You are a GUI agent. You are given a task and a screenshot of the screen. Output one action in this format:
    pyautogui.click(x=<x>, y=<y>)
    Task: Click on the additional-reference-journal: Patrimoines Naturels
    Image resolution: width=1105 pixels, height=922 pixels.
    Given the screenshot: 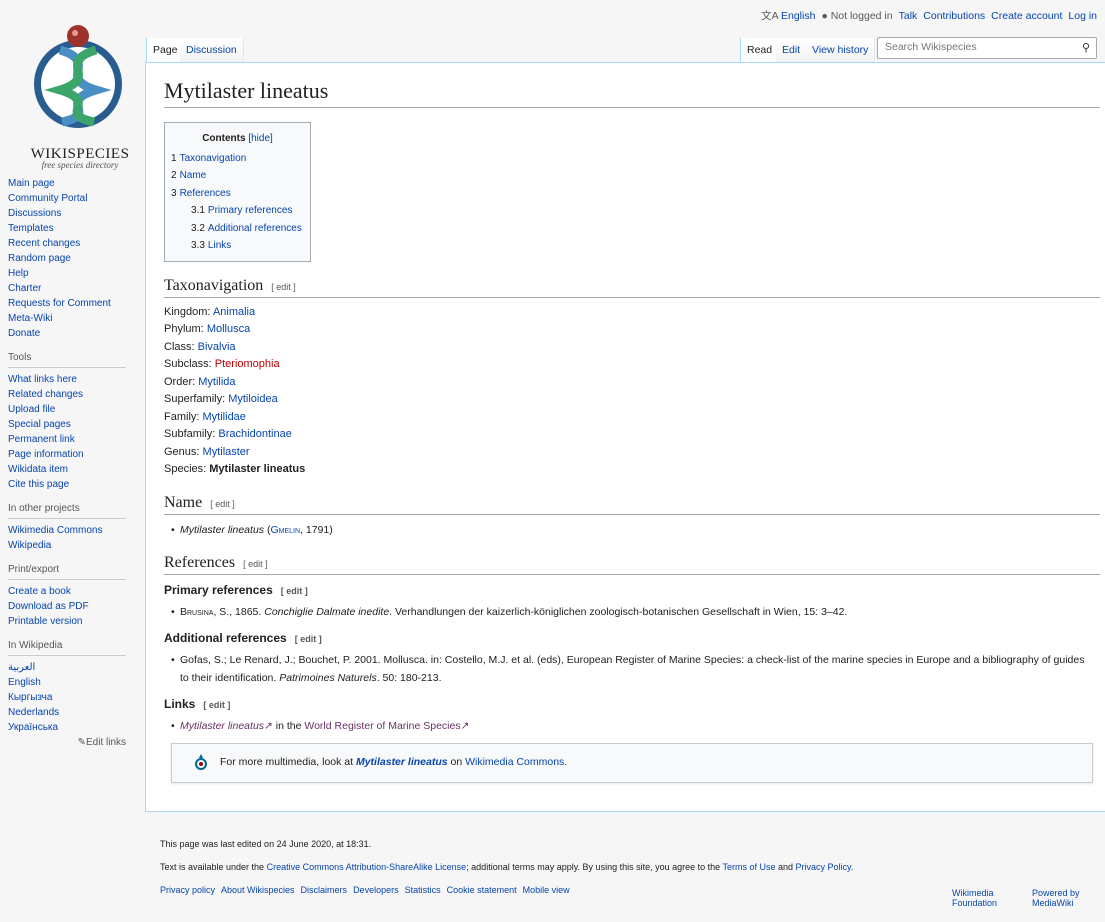 What is the action you would take?
    pyautogui.click(x=328, y=677)
    